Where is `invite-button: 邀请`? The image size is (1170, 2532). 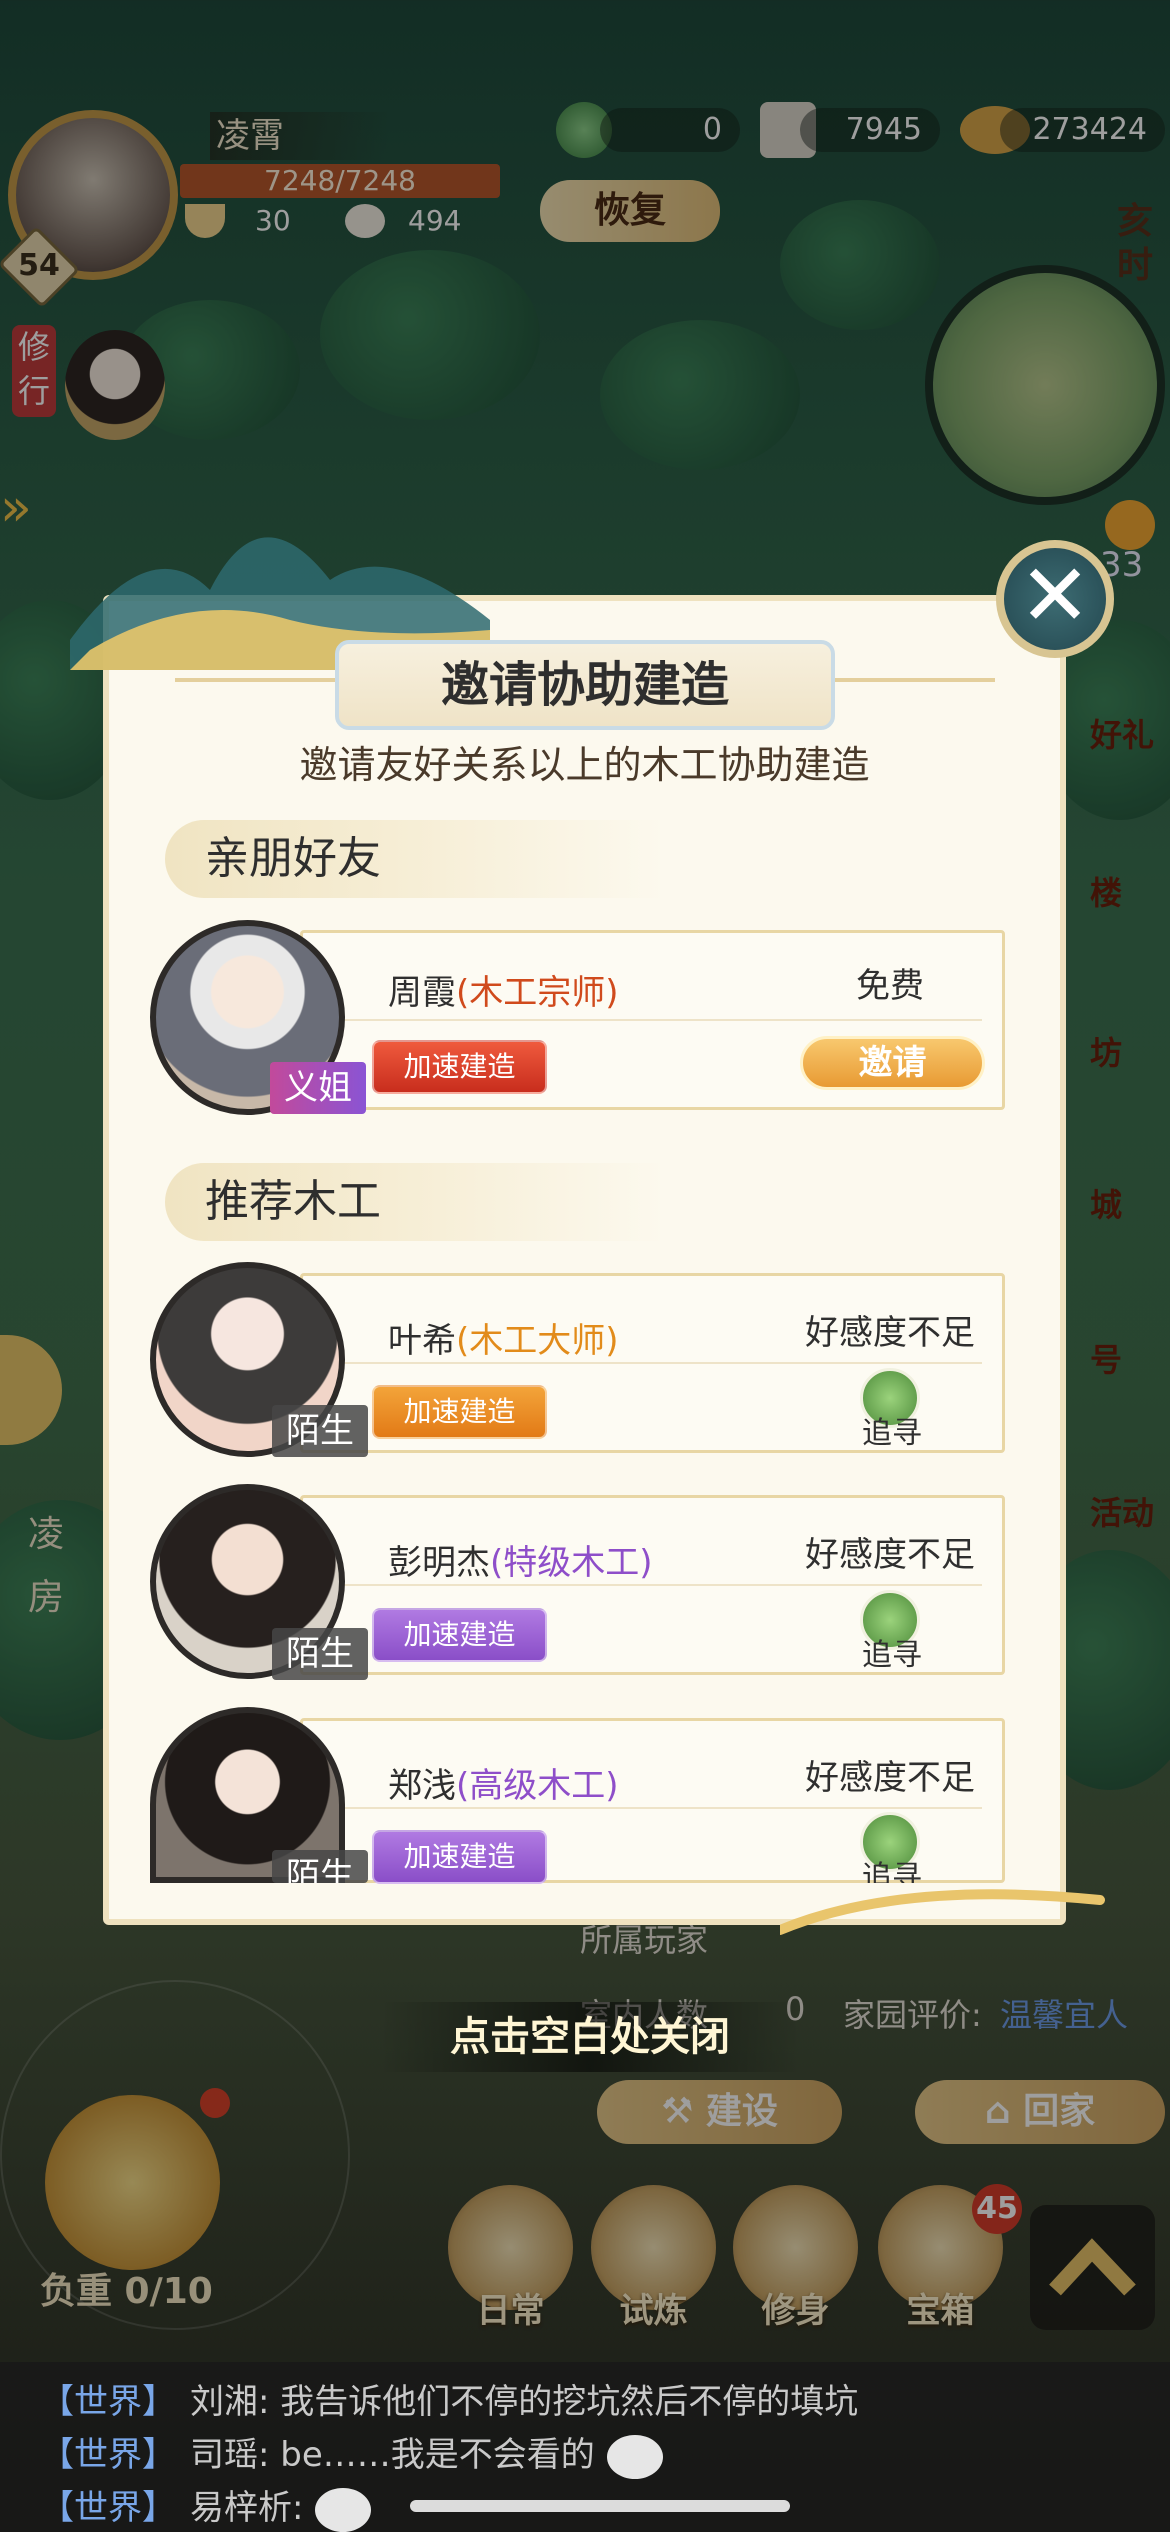 invite-button: 邀请 is located at coordinates (892, 1063).